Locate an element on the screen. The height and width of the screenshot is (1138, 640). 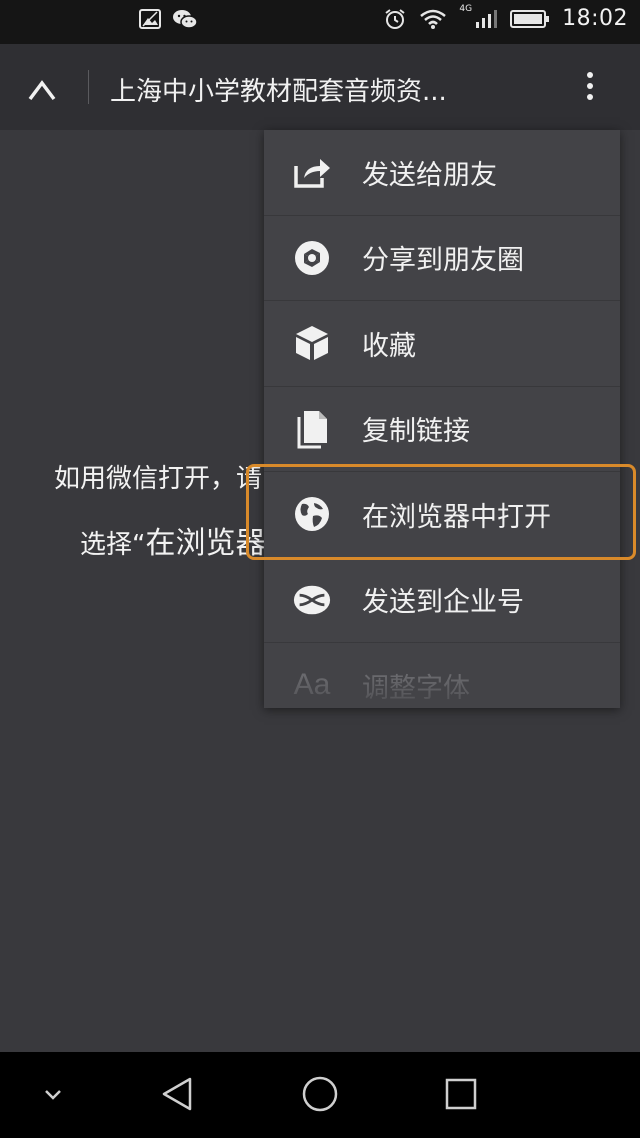
alarm-icon is located at coordinates (395, 19).